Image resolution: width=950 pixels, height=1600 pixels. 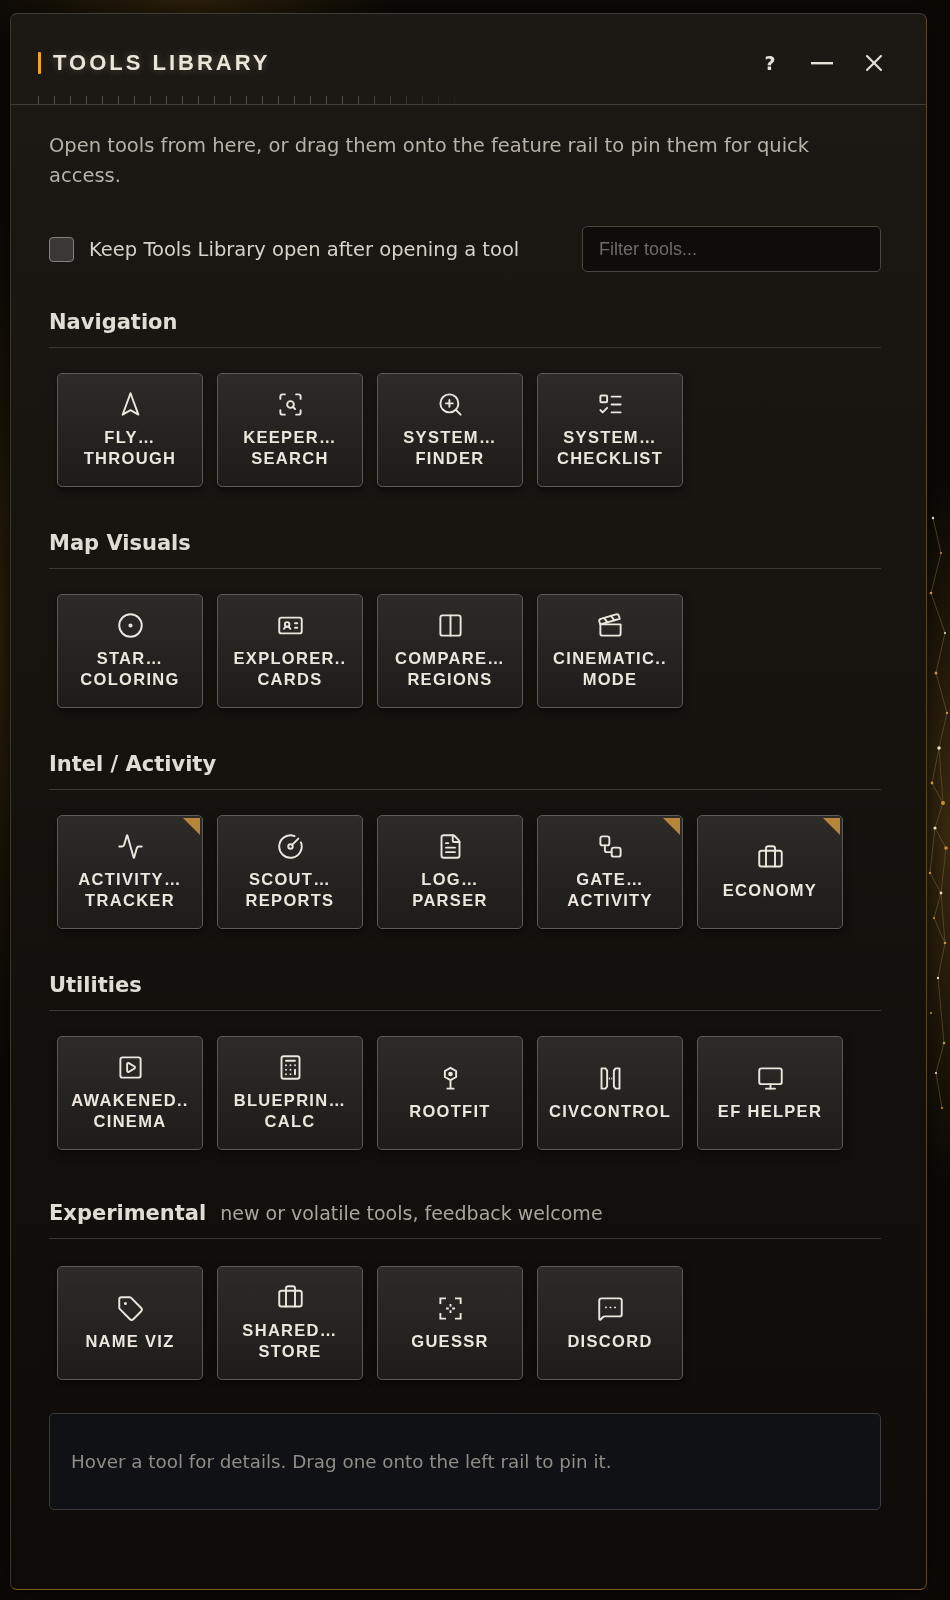 I want to click on help-button: ?, so click(x=770, y=63).